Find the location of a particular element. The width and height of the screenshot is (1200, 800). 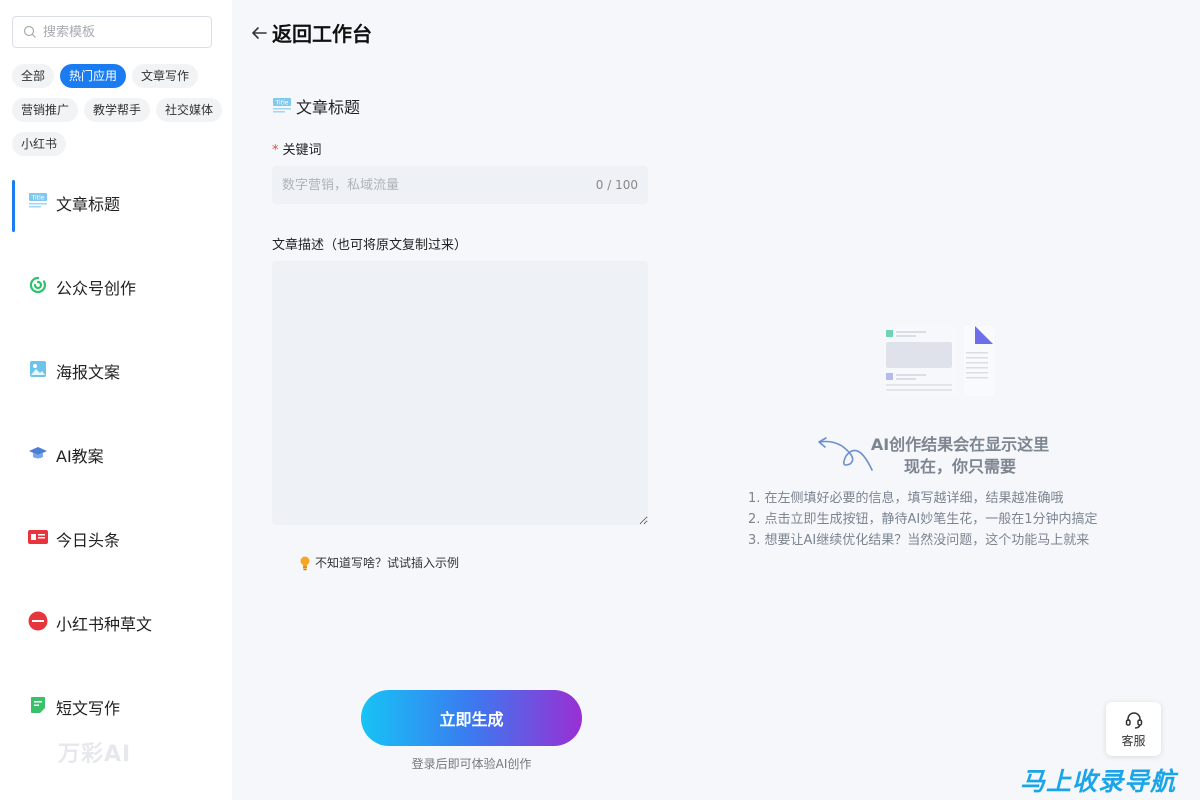

filter-chip-teaching: 教学帮手 is located at coordinates (117, 110).